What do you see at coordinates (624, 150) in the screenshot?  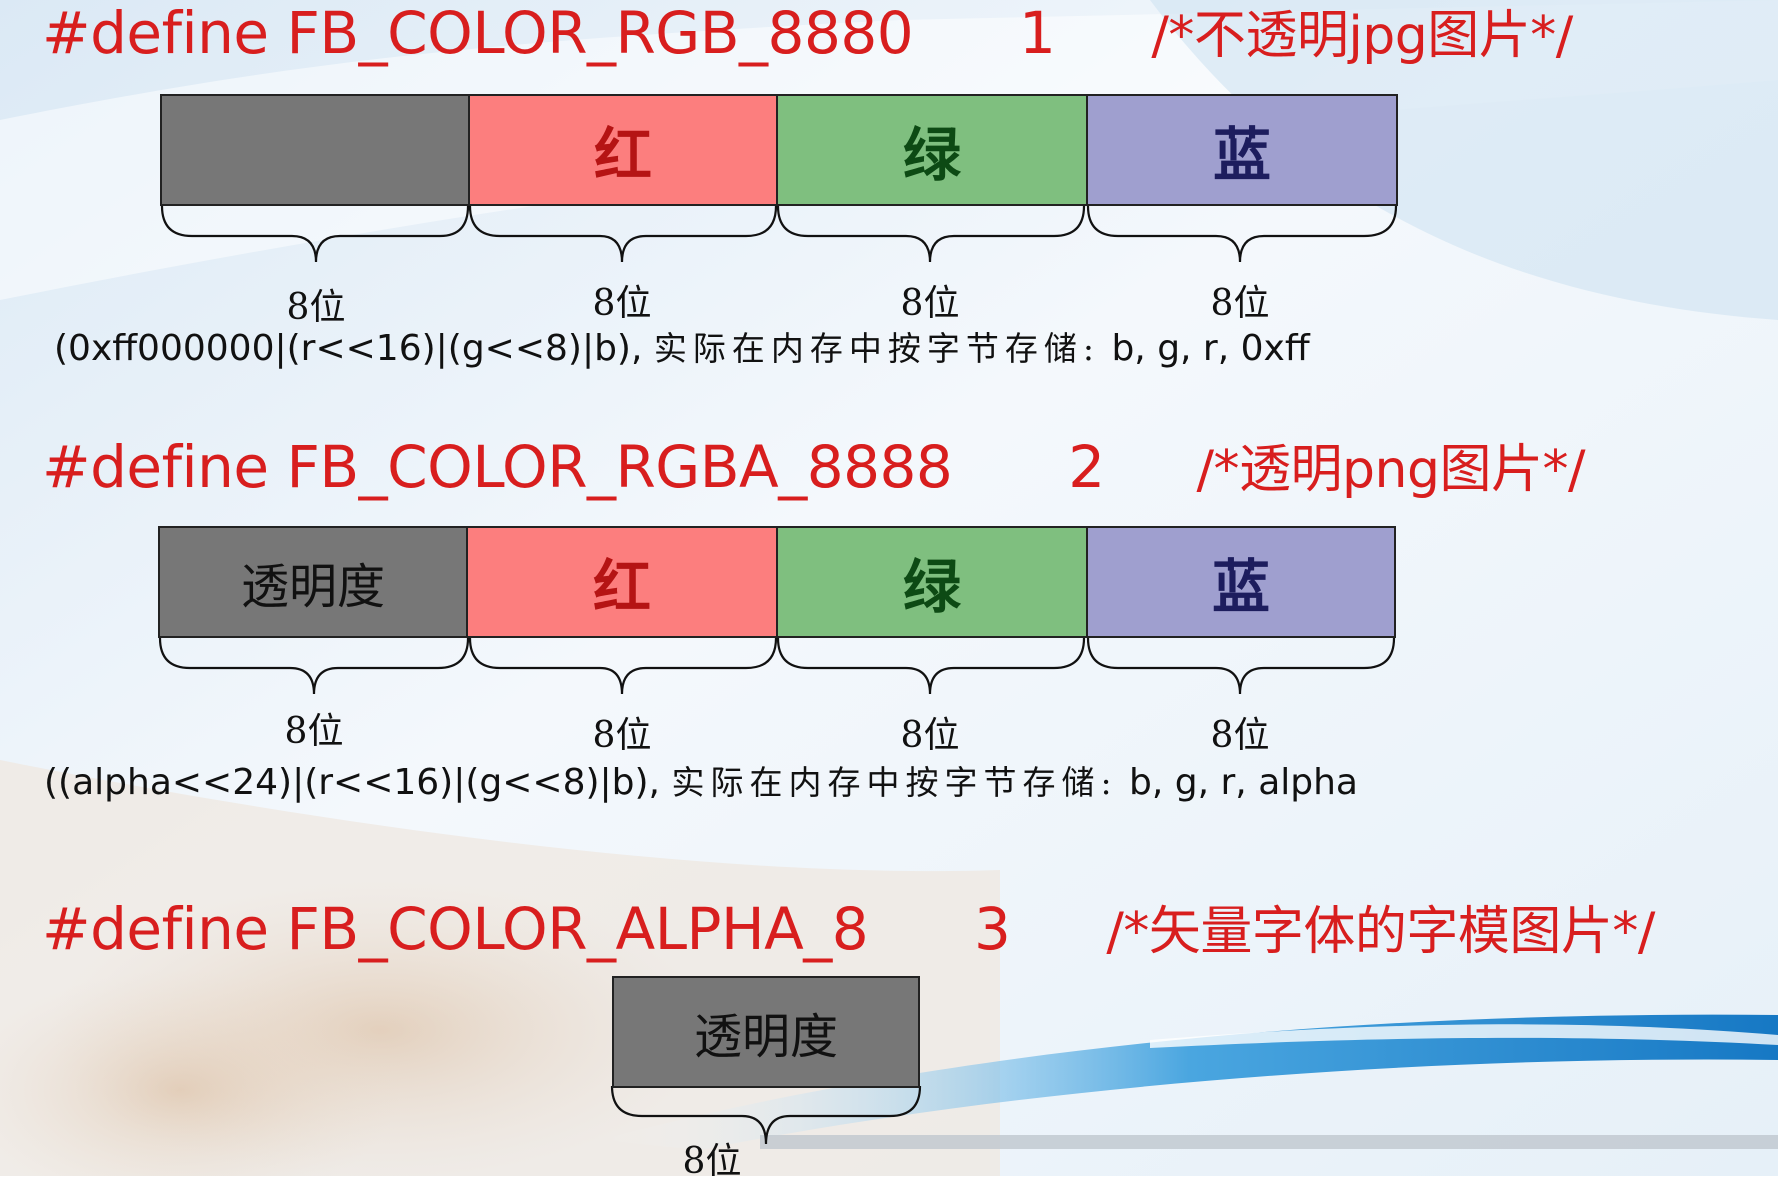 I see `rgb8880-cell-red: 红` at bounding box center [624, 150].